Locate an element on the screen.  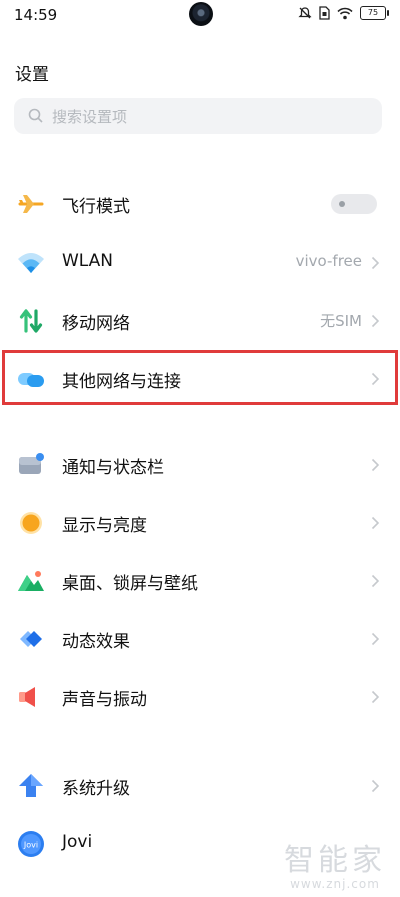
notification-icon is located at coordinates (31, 463).